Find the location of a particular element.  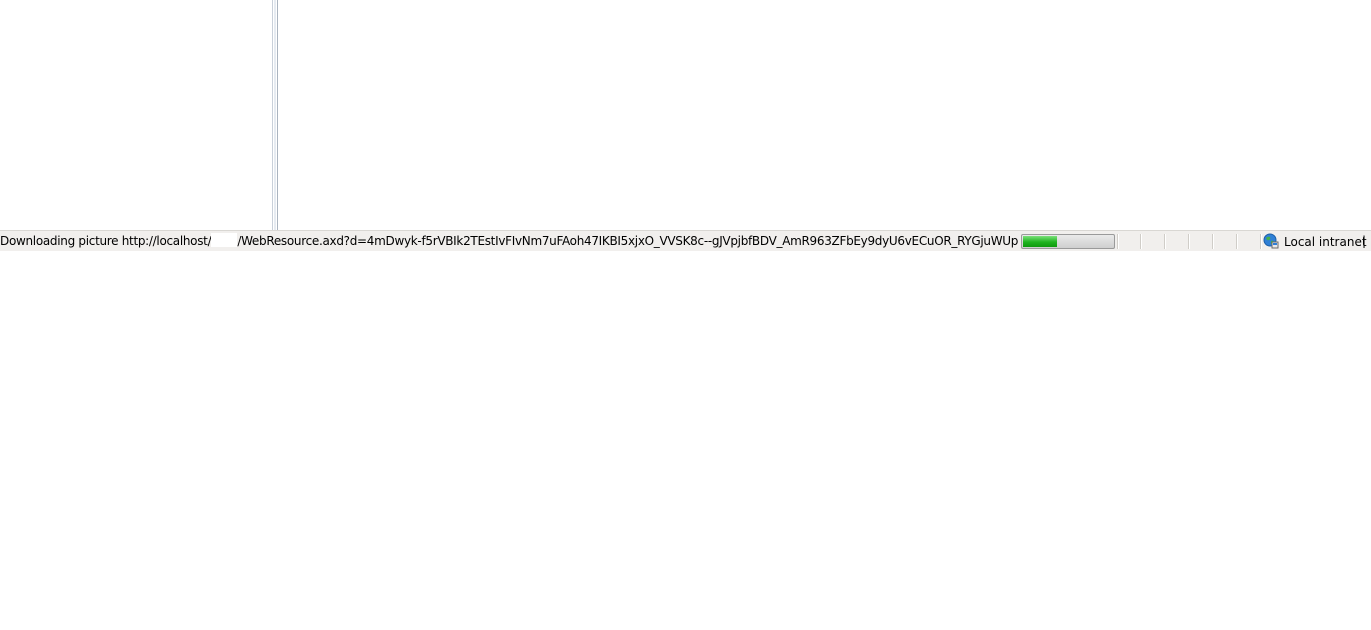

download-progress-fill is located at coordinates (1040, 241).